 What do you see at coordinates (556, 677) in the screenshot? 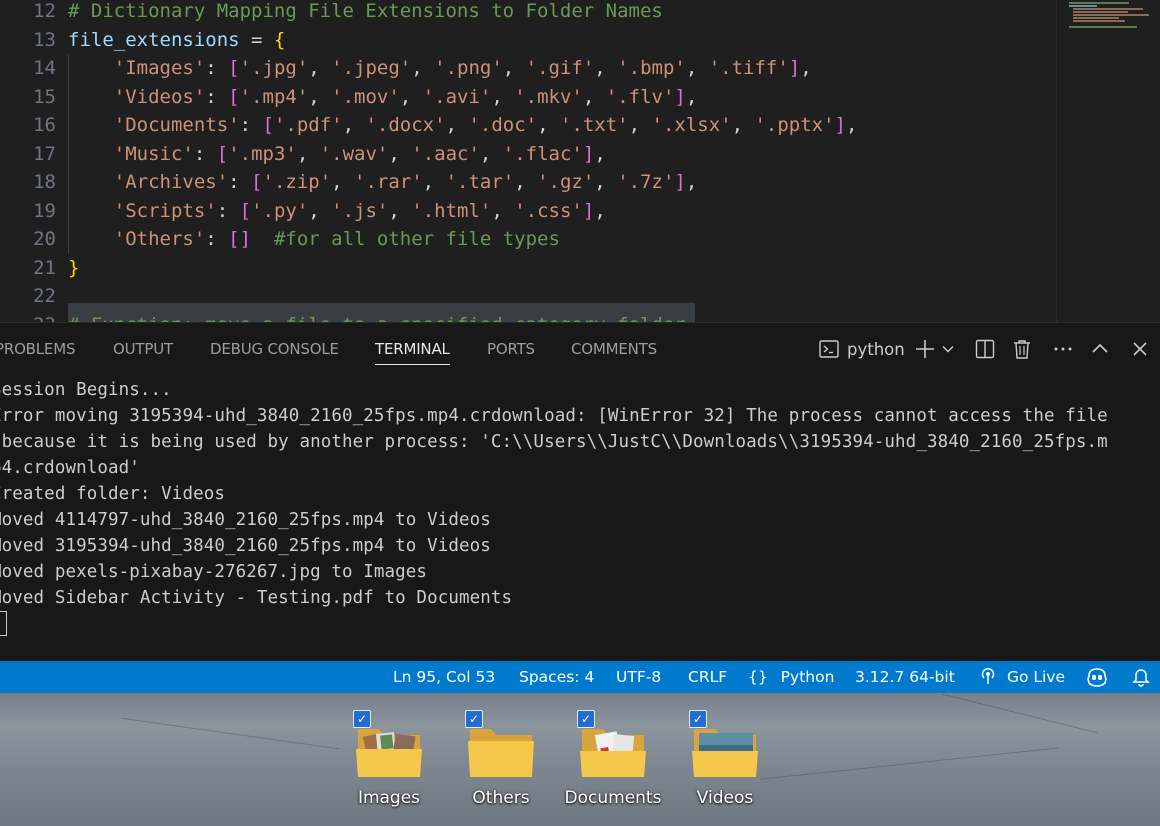
I see `indentation: Spaces: 4` at bounding box center [556, 677].